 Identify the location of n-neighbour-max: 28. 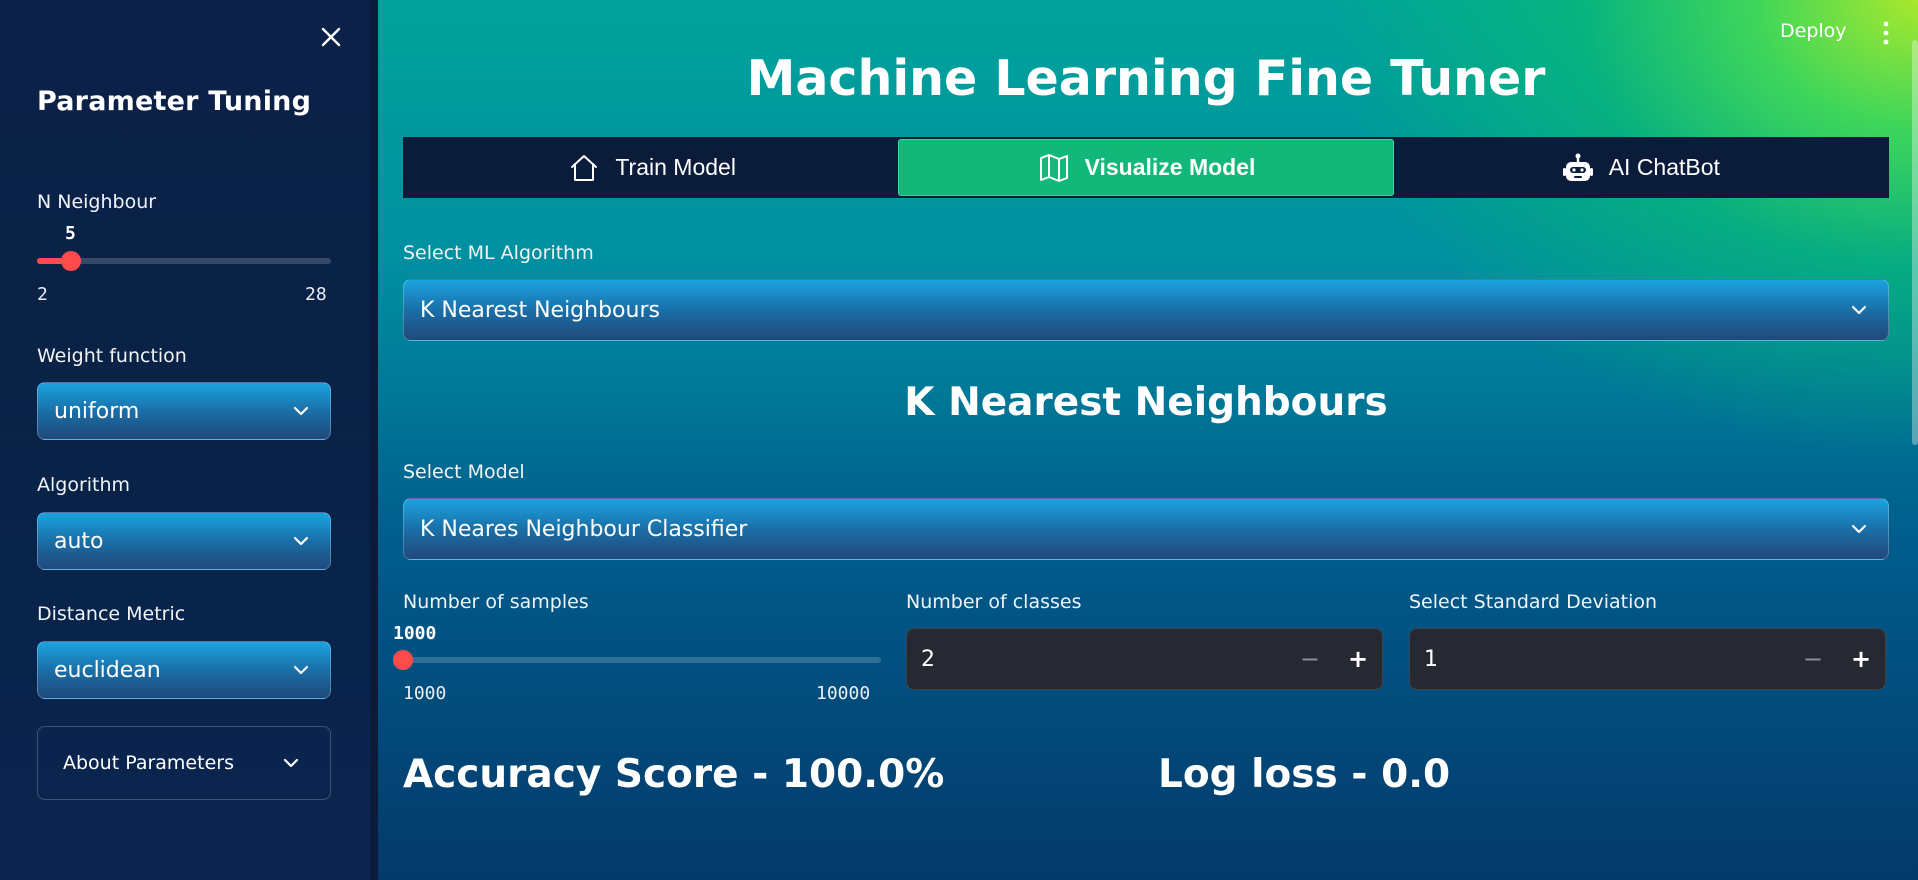
(316, 294).